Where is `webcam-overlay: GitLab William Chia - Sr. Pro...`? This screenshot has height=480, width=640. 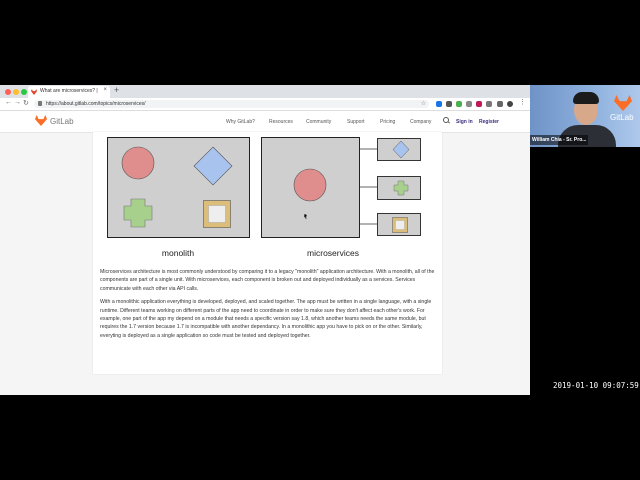 webcam-overlay: GitLab William Chia - Sr. Pro... is located at coordinates (585, 116).